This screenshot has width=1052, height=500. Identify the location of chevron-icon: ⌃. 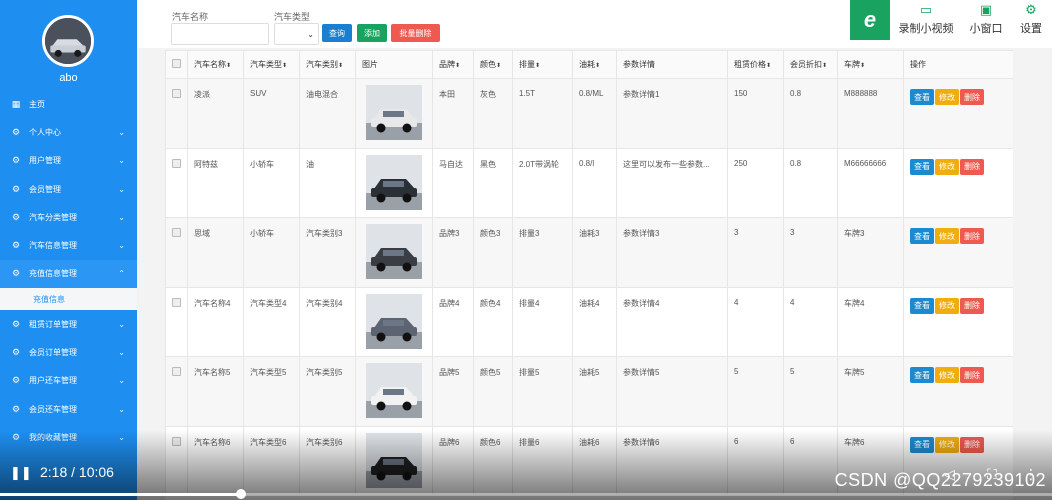
(121, 274).